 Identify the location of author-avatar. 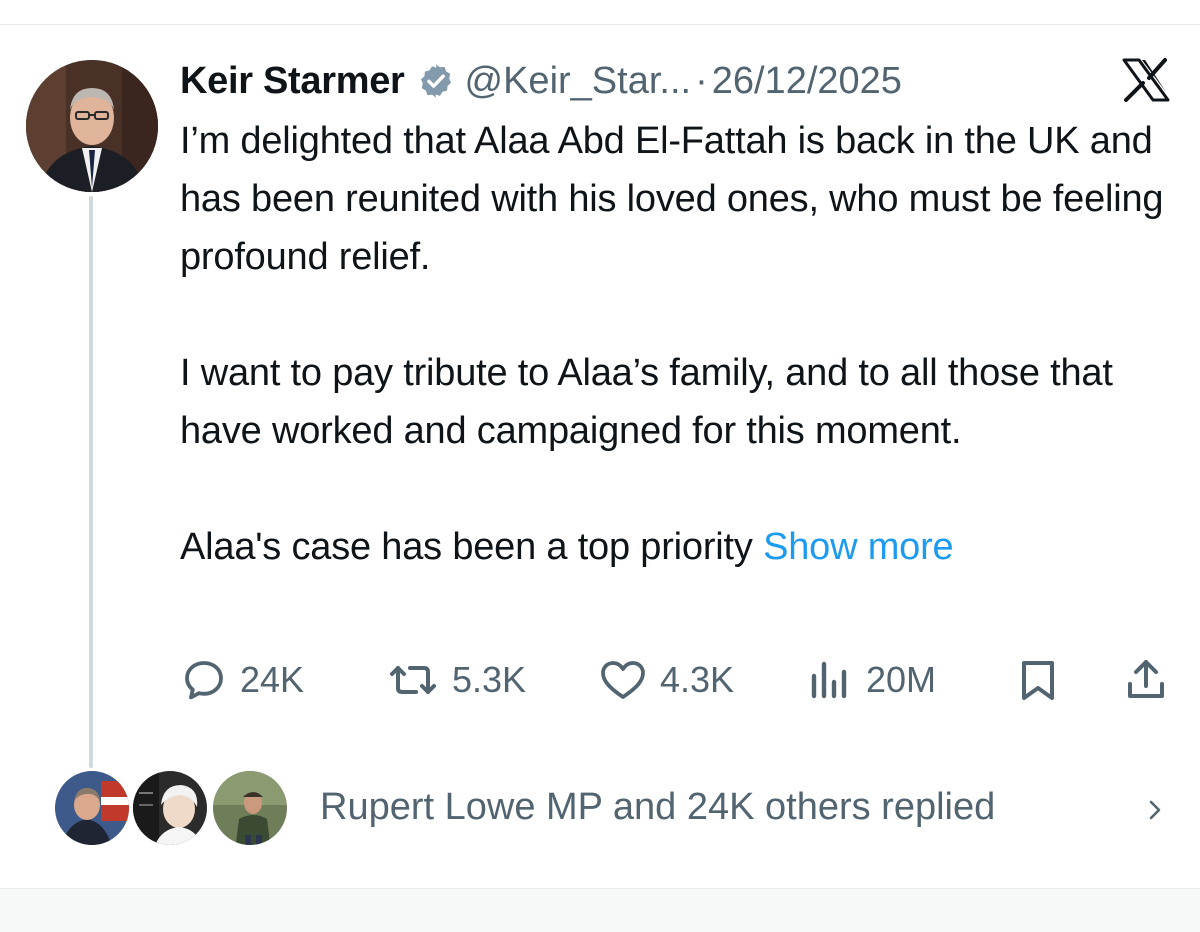
(92, 126).